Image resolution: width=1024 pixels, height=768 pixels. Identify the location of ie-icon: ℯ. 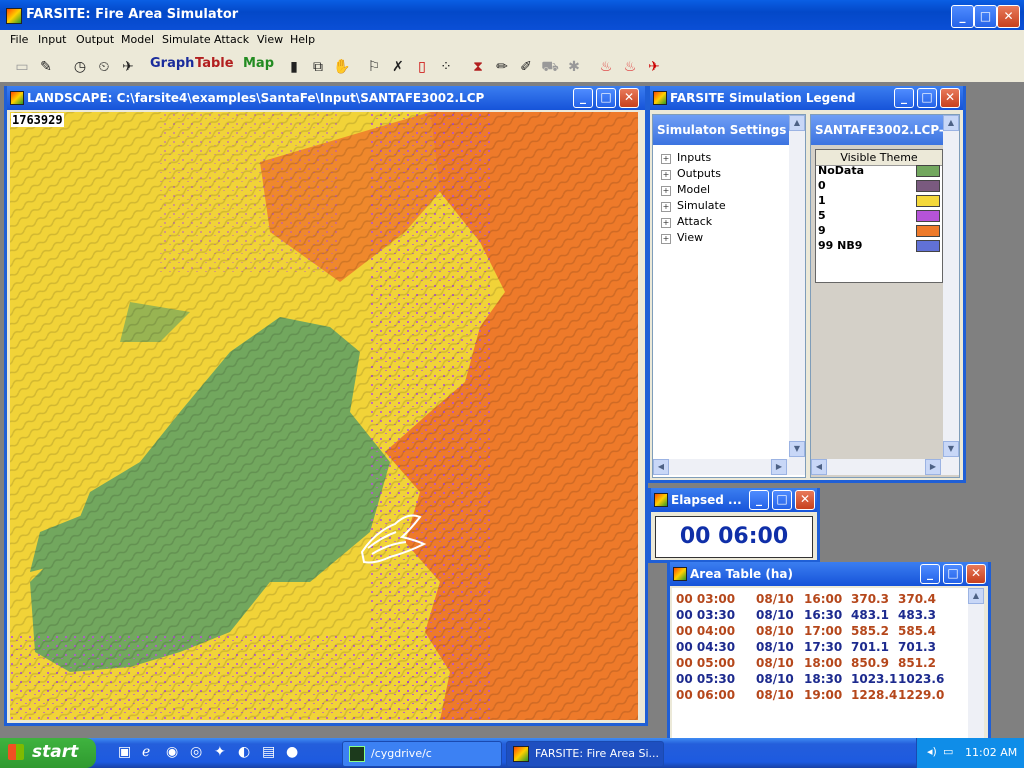
(146, 752).